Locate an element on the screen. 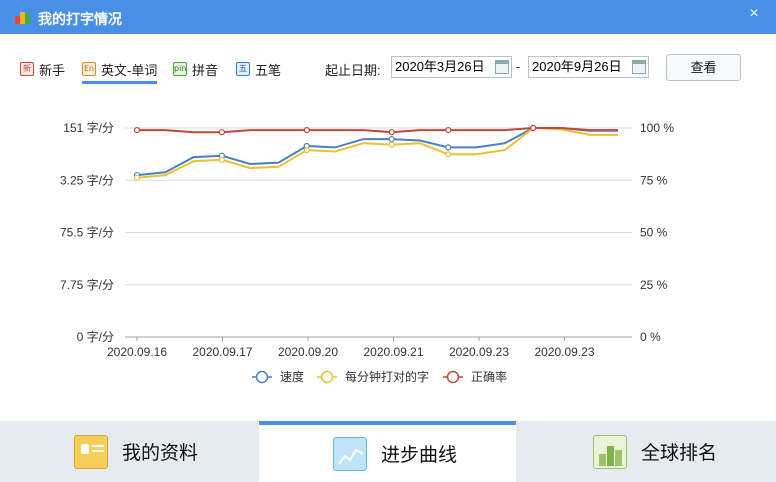 This screenshot has width=776, height=482. window-title: 我的打字情况 is located at coordinates (80, 19).